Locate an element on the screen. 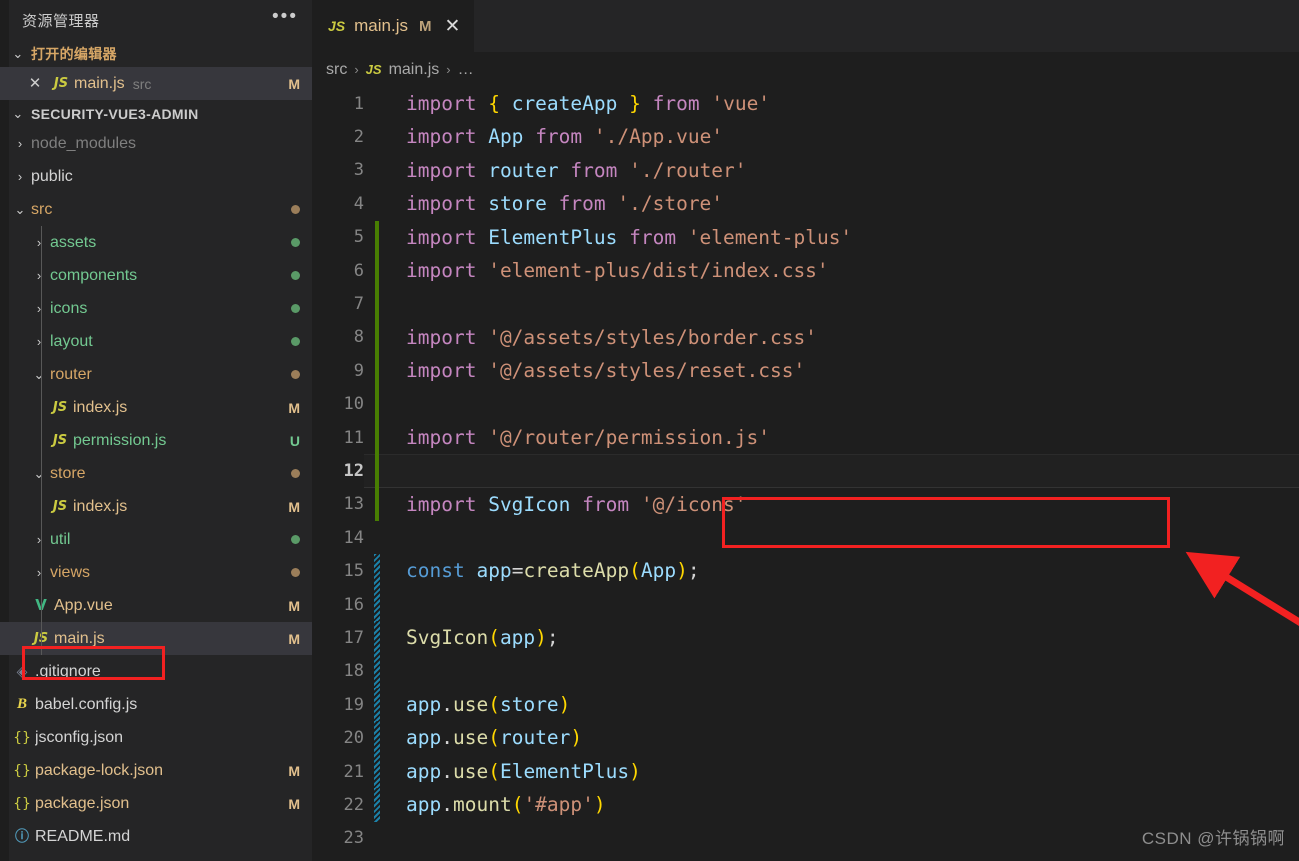  code-line: 12 is located at coordinates (805, 471).